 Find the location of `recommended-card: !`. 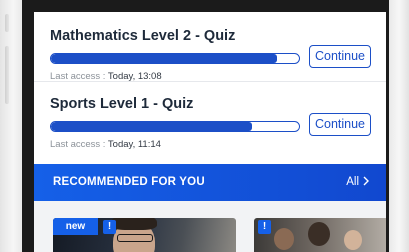

recommended-card: ! is located at coordinates (320, 235).